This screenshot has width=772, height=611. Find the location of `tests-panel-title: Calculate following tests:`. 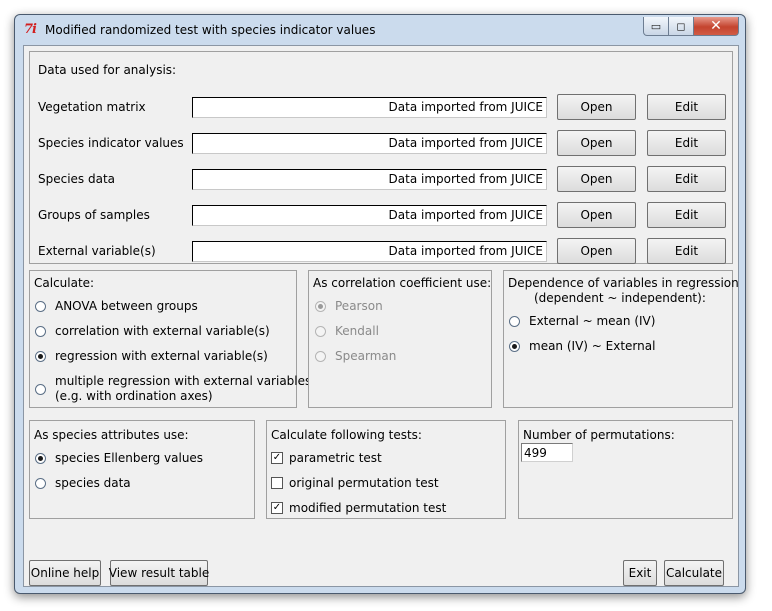

tests-panel-title: Calculate following tests: is located at coordinates (346, 435).